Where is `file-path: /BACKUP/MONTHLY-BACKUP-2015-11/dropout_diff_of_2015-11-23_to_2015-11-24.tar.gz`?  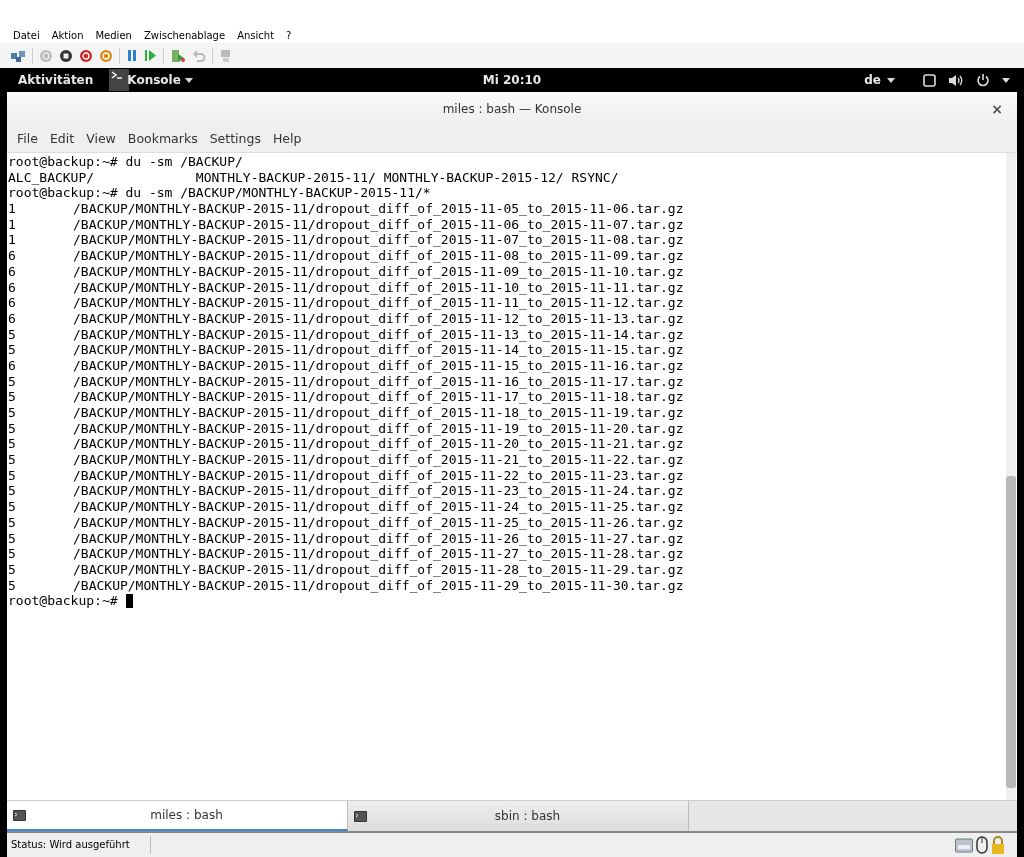 file-path: /BACKUP/MONTHLY-BACKUP-2015-11/dropout_diff_of_2015-11-23_to_2015-11-24.tar.gz is located at coordinates (378, 491).